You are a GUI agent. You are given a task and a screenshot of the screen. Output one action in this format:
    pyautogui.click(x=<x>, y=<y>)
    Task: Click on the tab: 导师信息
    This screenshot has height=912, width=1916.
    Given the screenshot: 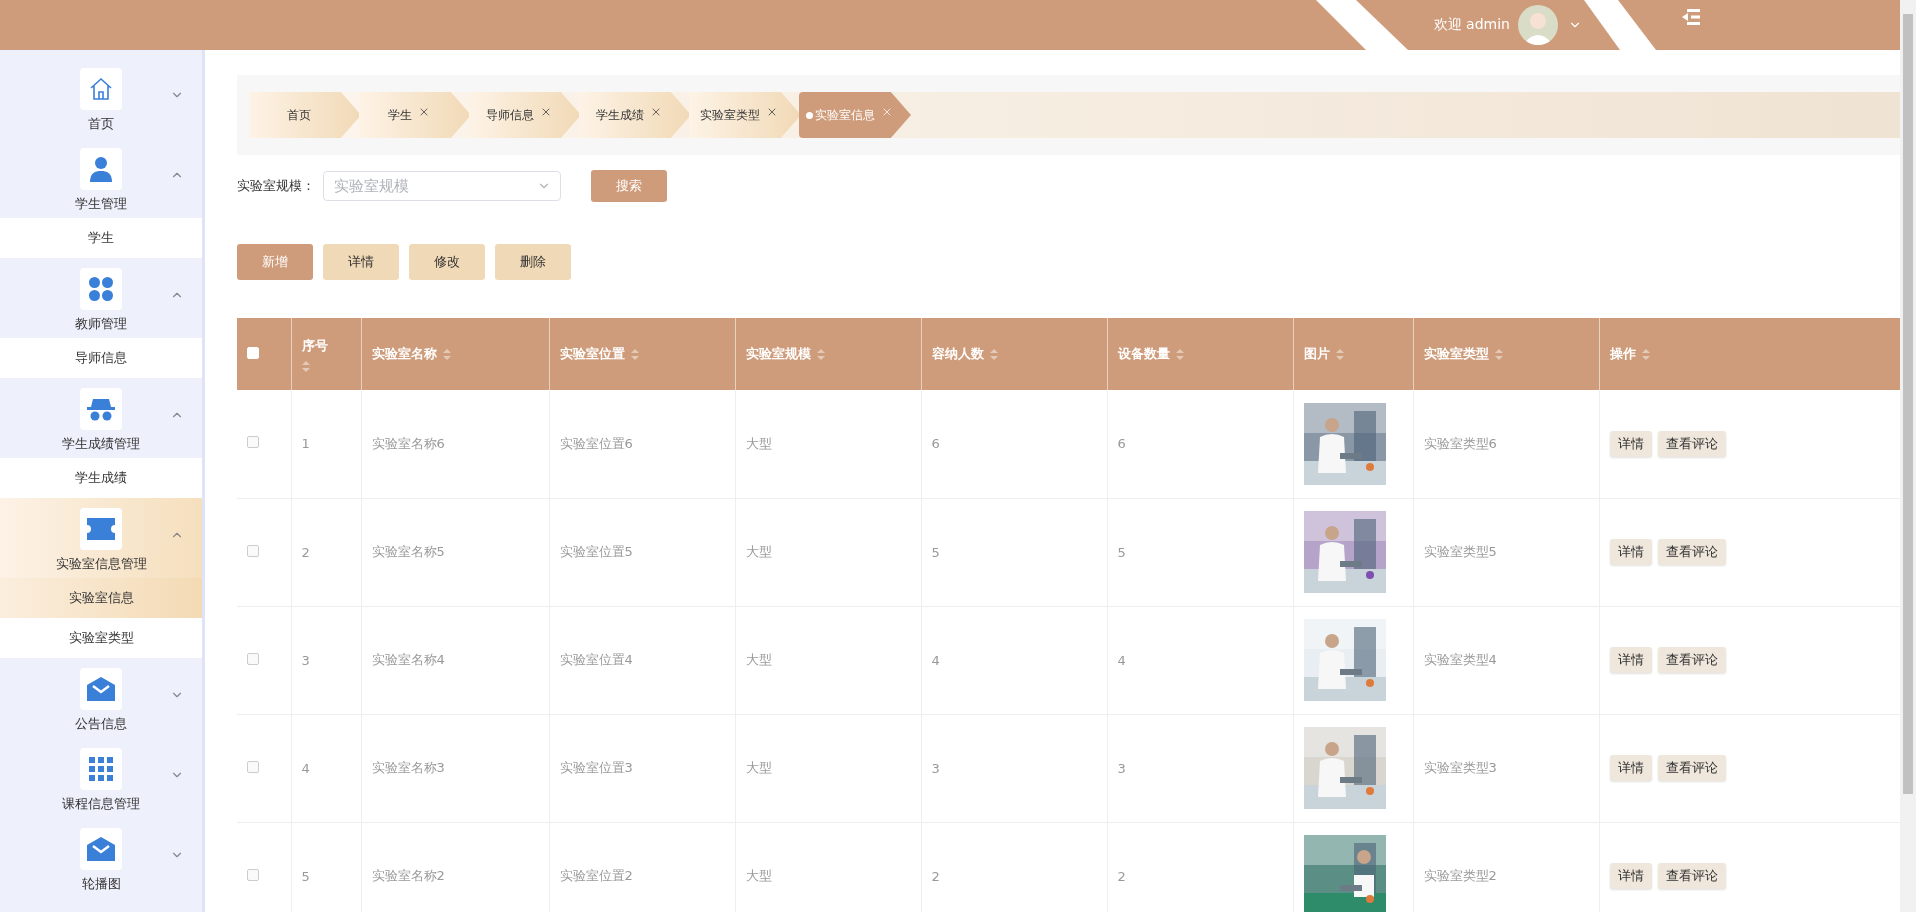 What is the action you would take?
    pyautogui.click(x=525, y=115)
    